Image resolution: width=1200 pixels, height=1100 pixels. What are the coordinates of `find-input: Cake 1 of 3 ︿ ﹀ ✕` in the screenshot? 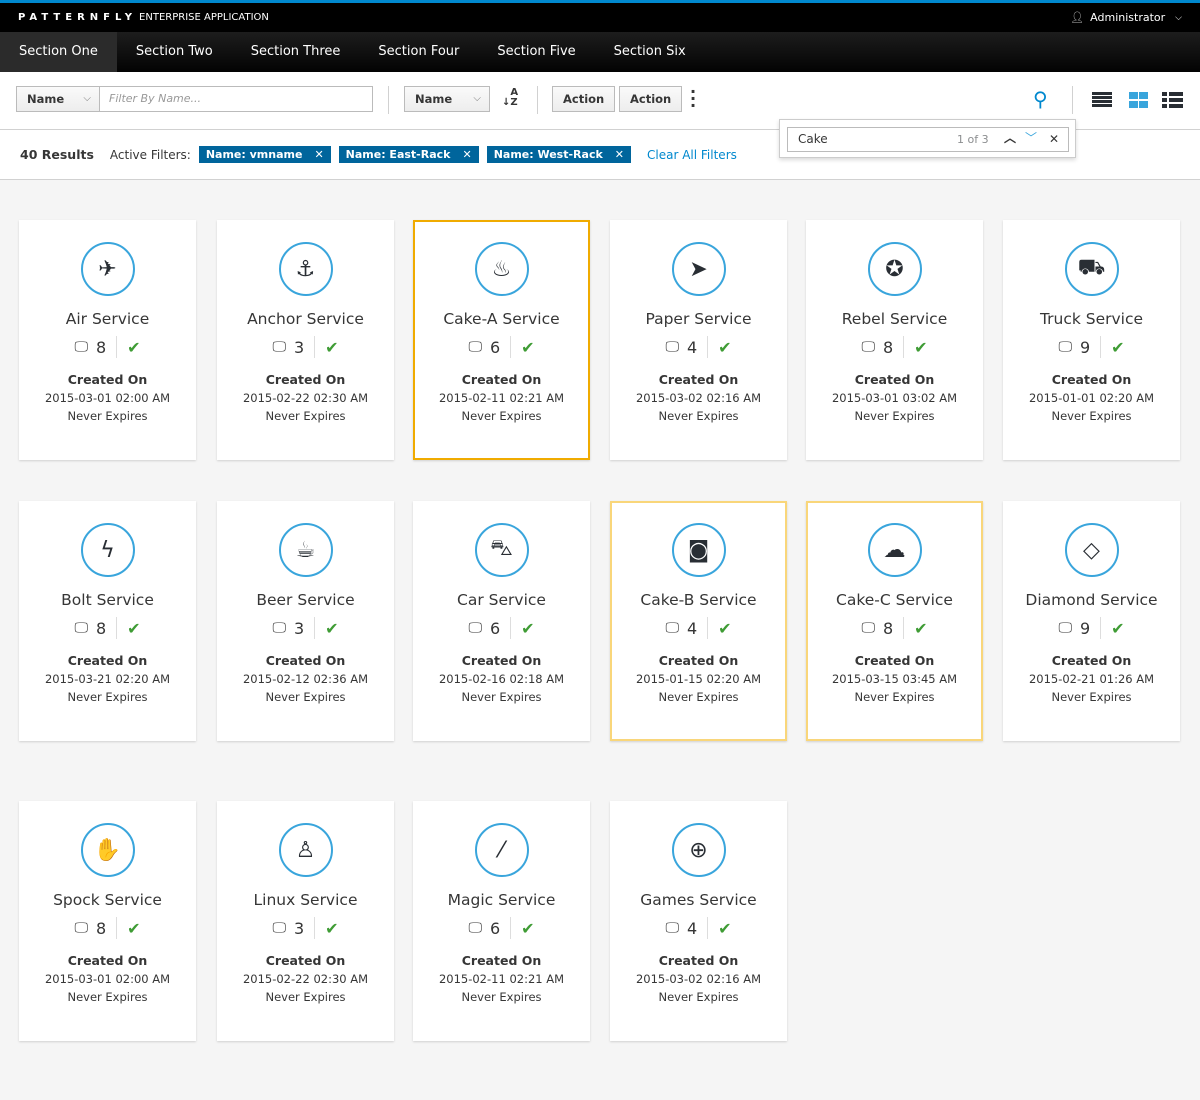 It's located at (928, 139).